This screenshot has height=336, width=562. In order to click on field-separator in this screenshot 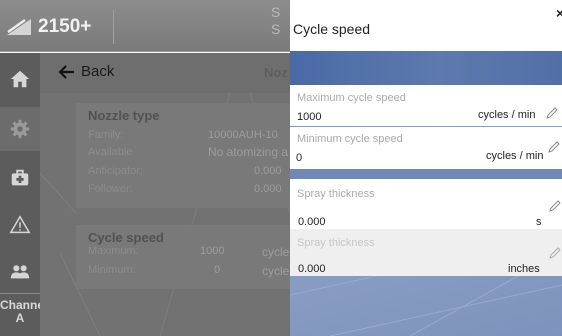, I will do `click(426, 174)`.